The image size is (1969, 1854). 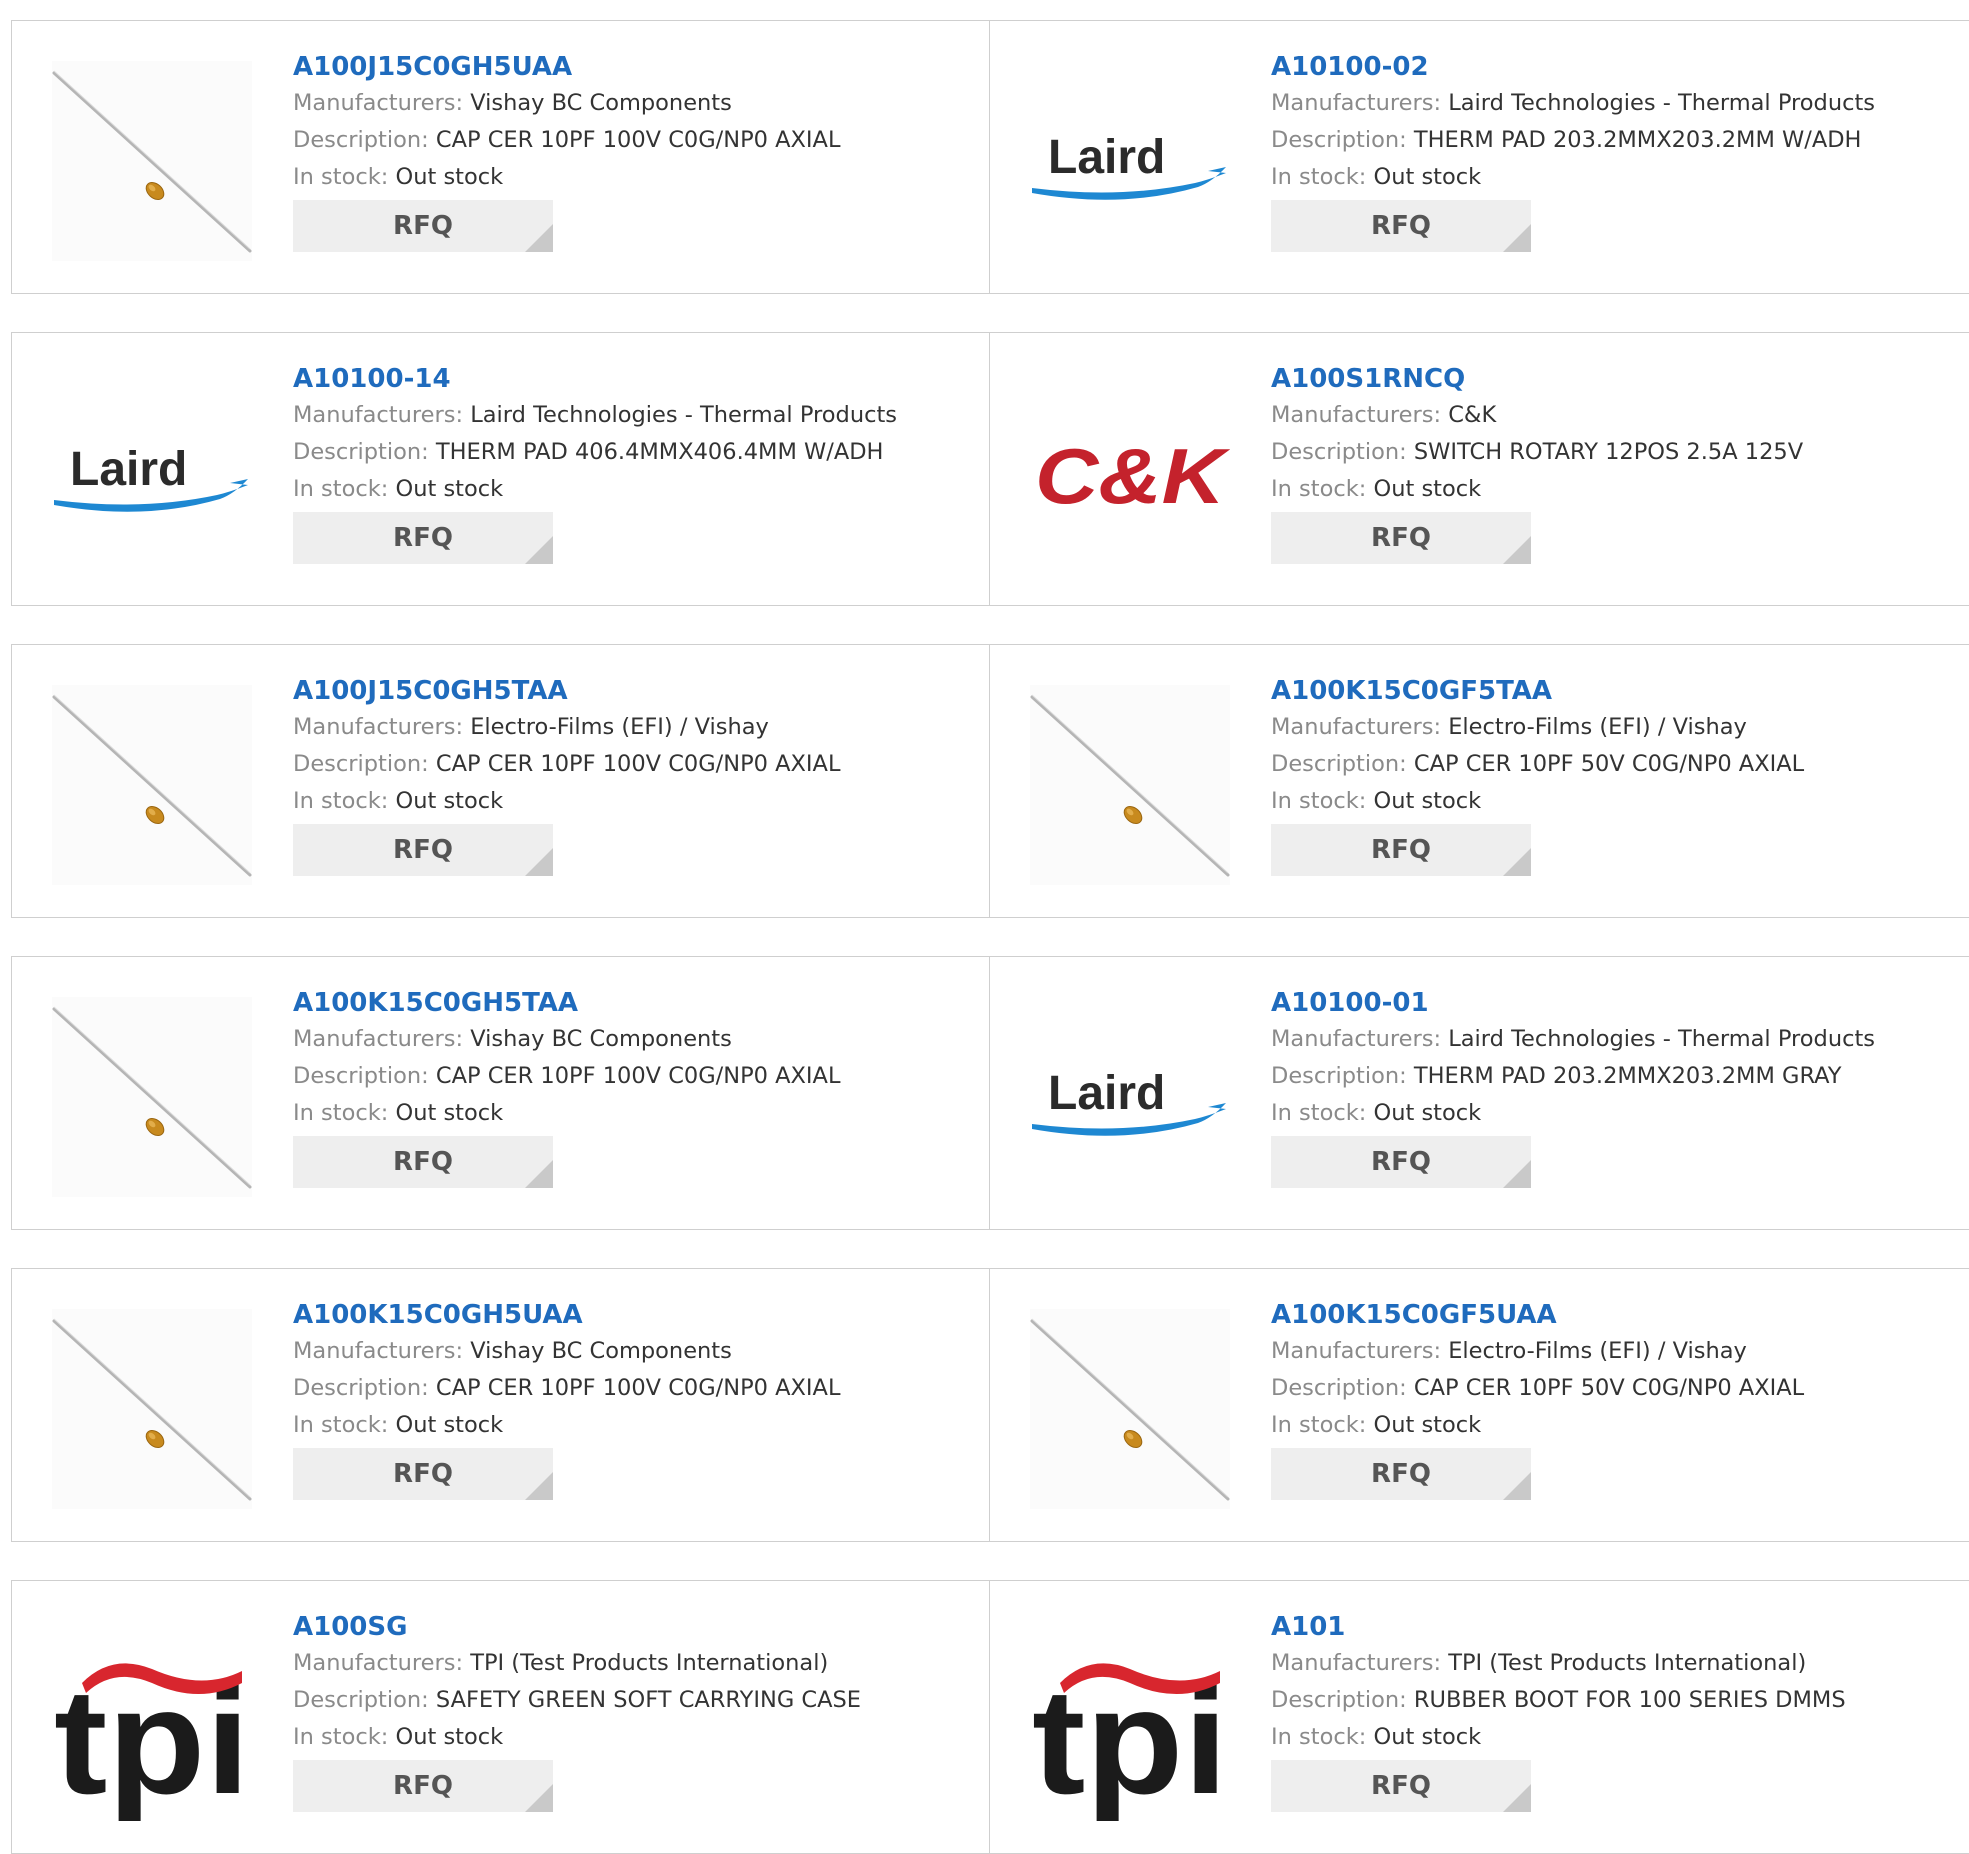 What do you see at coordinates (1615, 379) in the screenshot?
I see `part-number-link: A100S1RNCQ` at bounding box center [1615, 379].